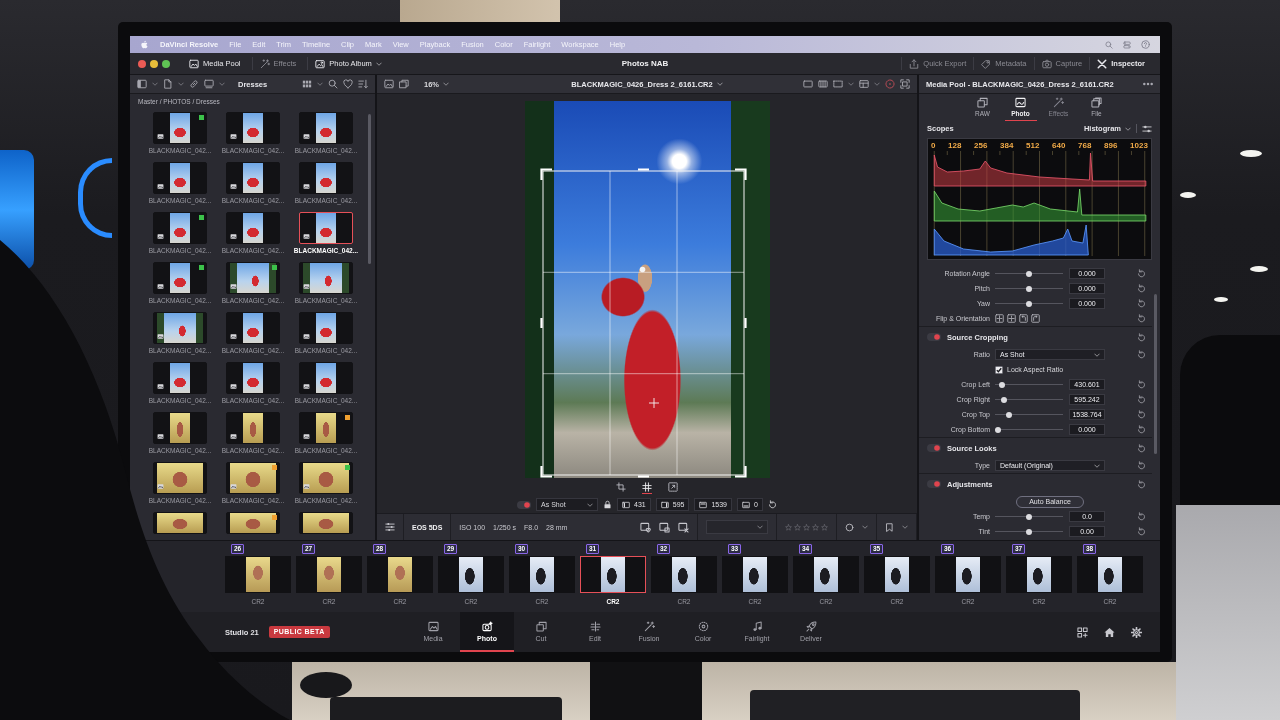 This screenshot has height=720, width=1280. What do you see at coordinates (166, 63) in the screenshot?
I see `zoom-button` at bounding box center [166, 63].